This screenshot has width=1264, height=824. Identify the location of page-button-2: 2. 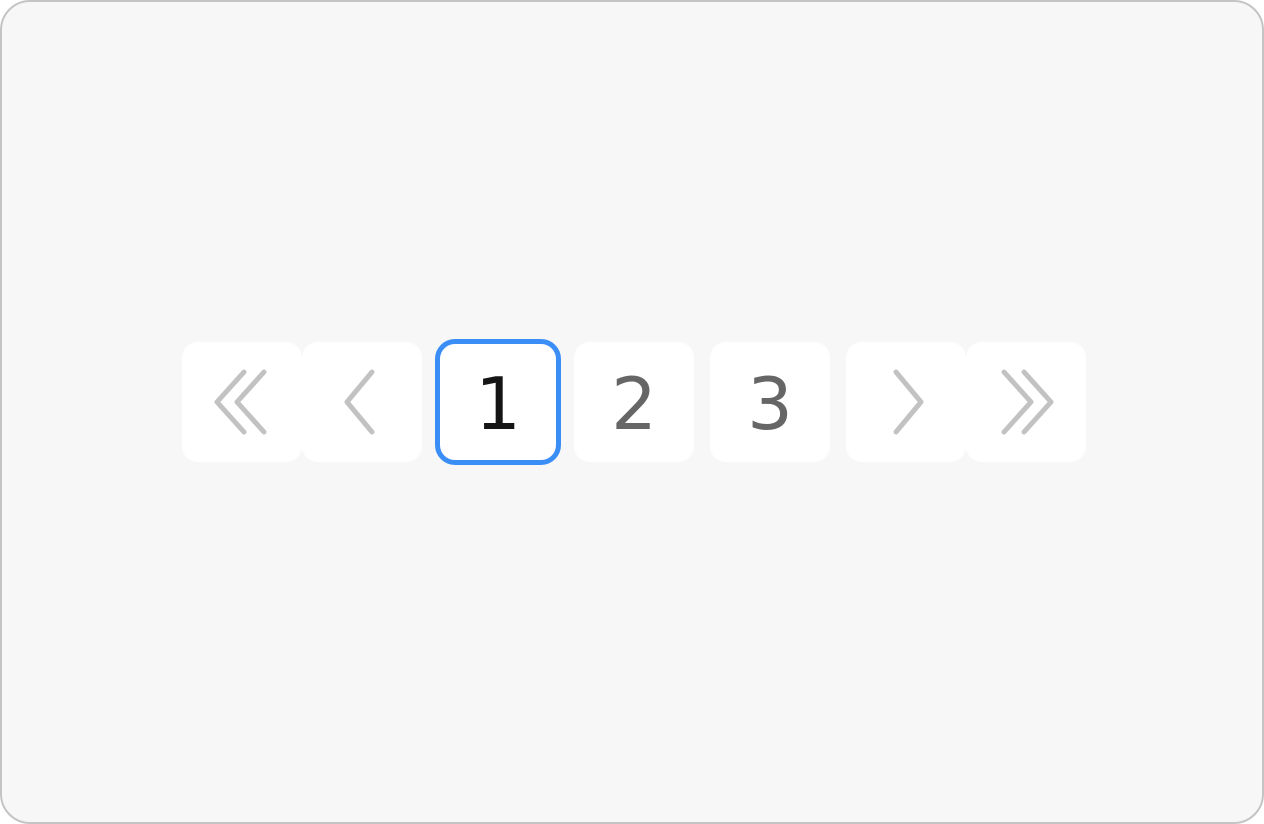
(634, 402).